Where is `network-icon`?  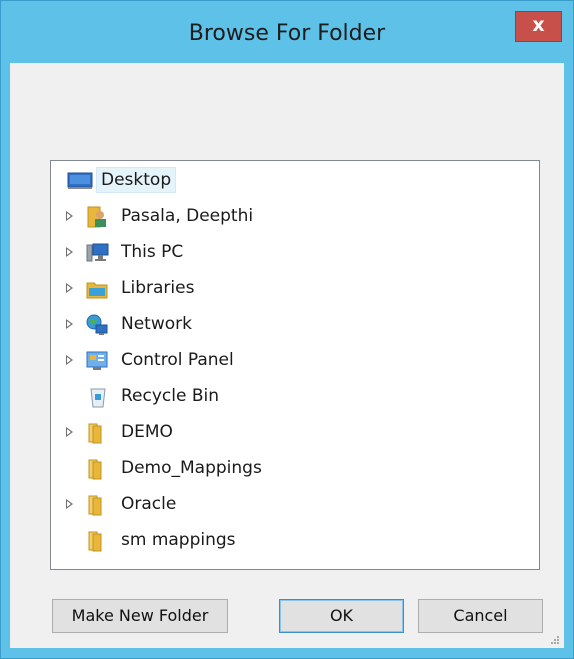 network-icon is located at coordinates (97, 324).